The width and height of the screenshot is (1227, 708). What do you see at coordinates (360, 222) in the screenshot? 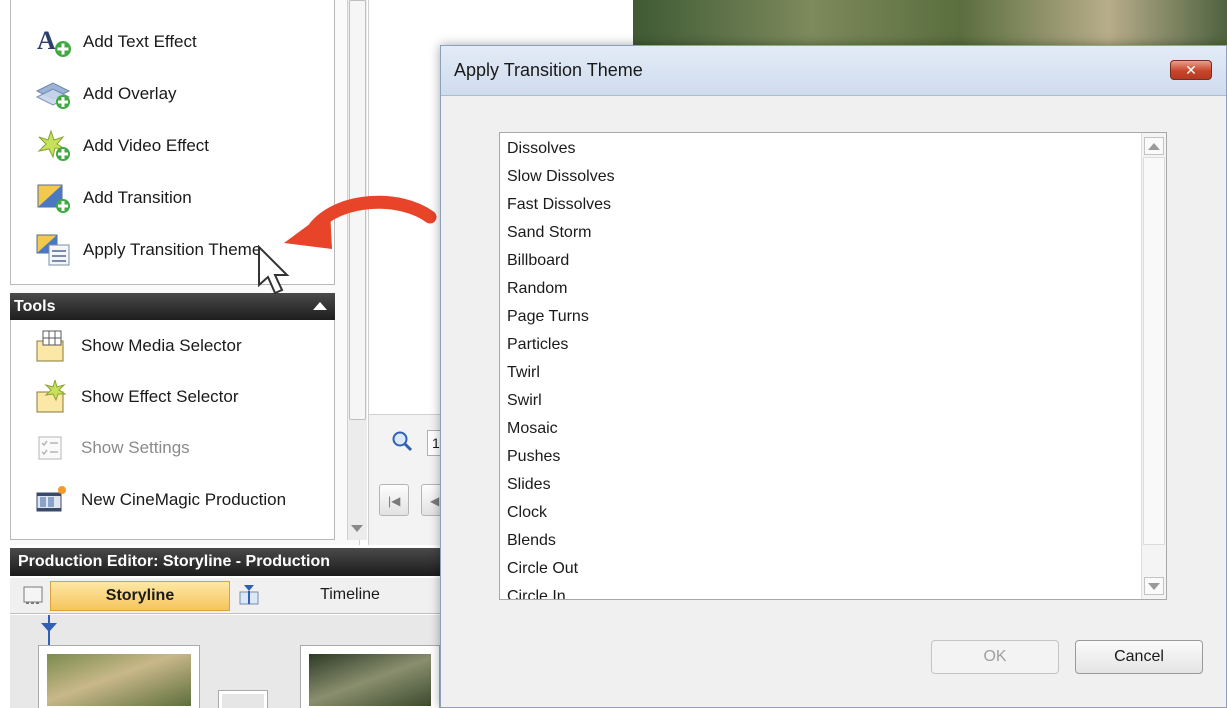
I see `annotation-arrow-icon` at bounding box center [360, 222].